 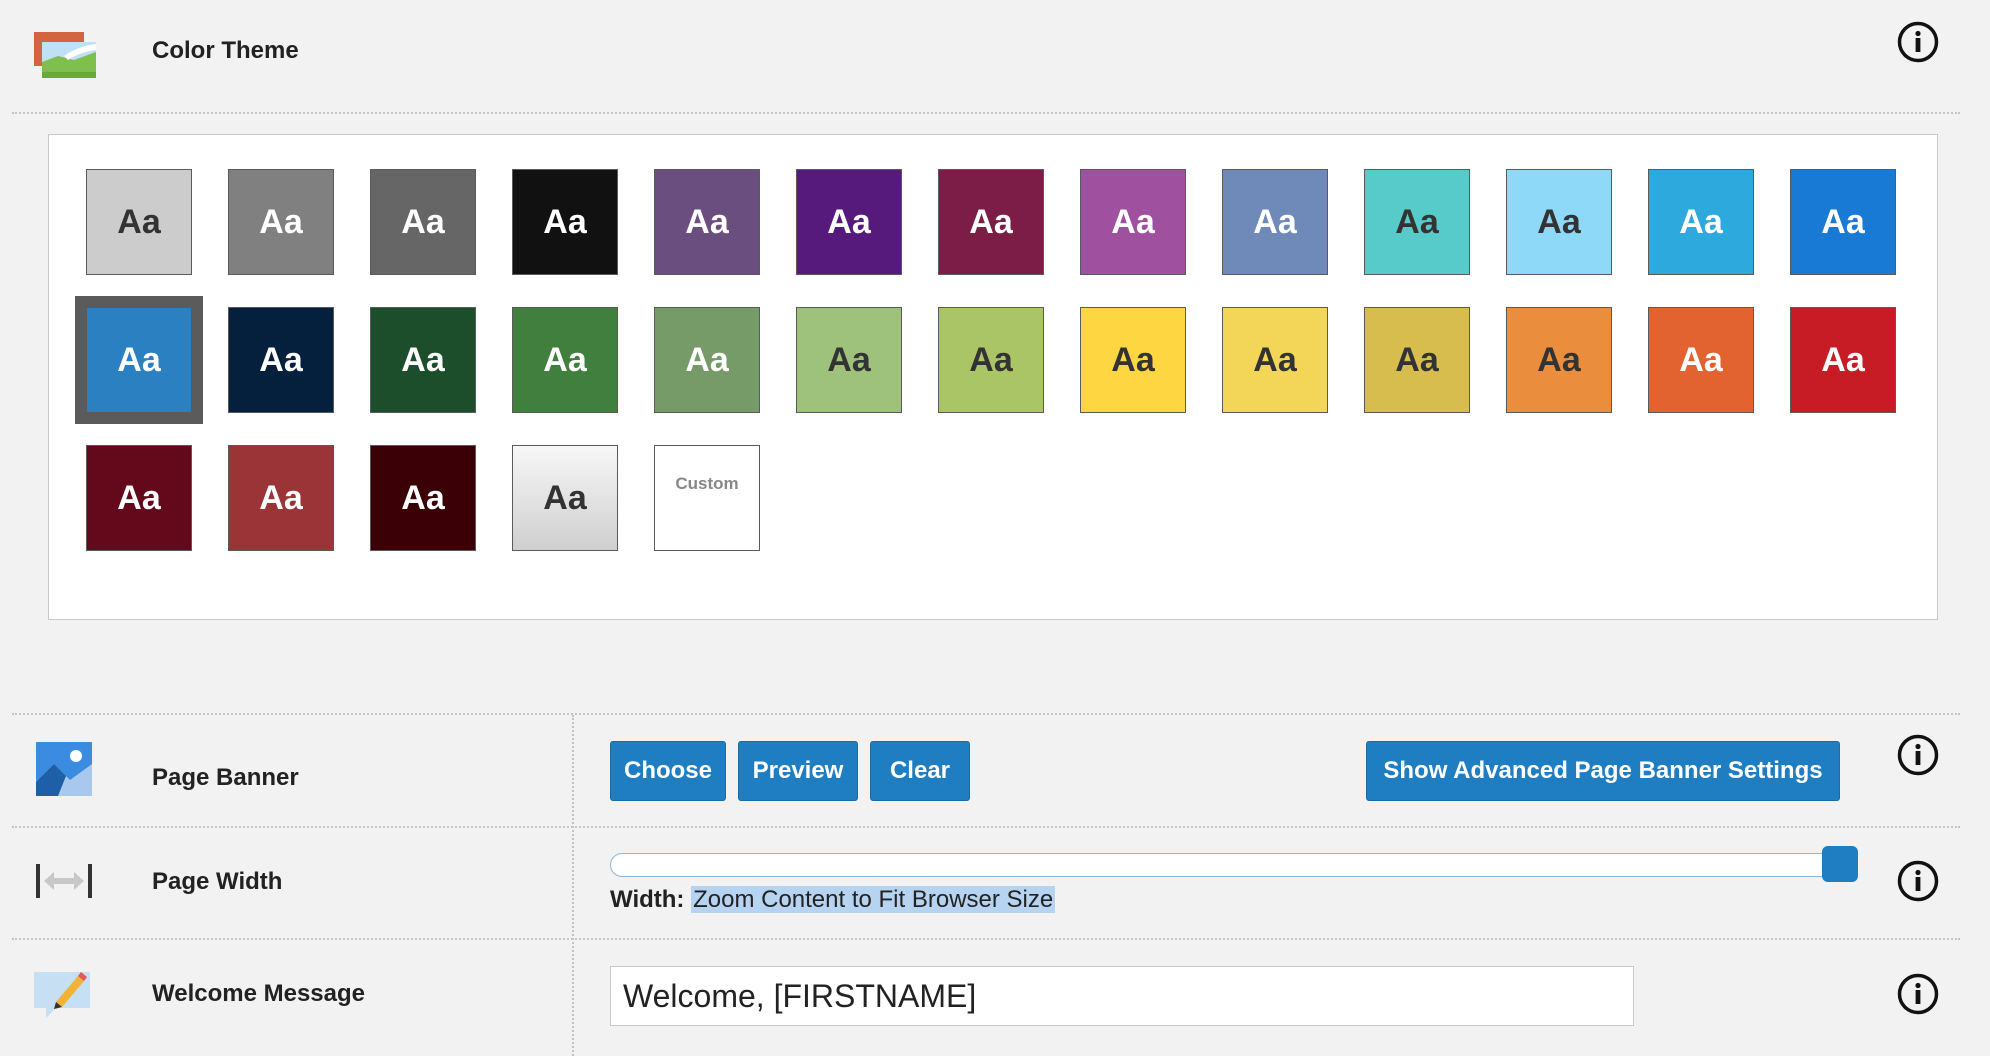 What do you see at coordinates (647, 899) in the screenshot?
I see `width-caption-prefix: Width:` at bounding box center [647, 899].